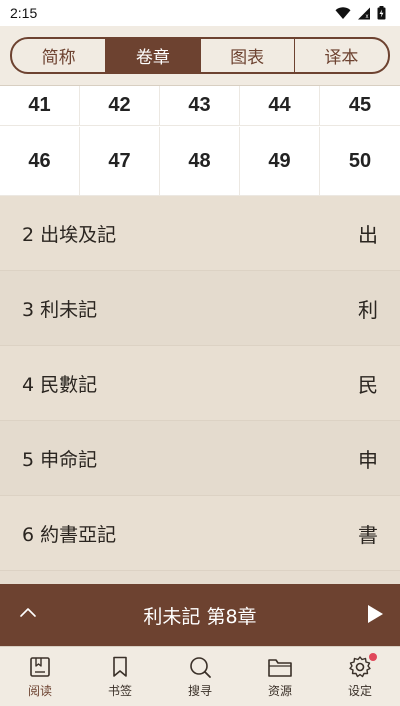 This screenshot has width=400, height=706. What do you see at coordinates (200, 233) in the screenshot?
I see `book-list-item: 2 出埃及記 出` at bounding box center [200, 233].